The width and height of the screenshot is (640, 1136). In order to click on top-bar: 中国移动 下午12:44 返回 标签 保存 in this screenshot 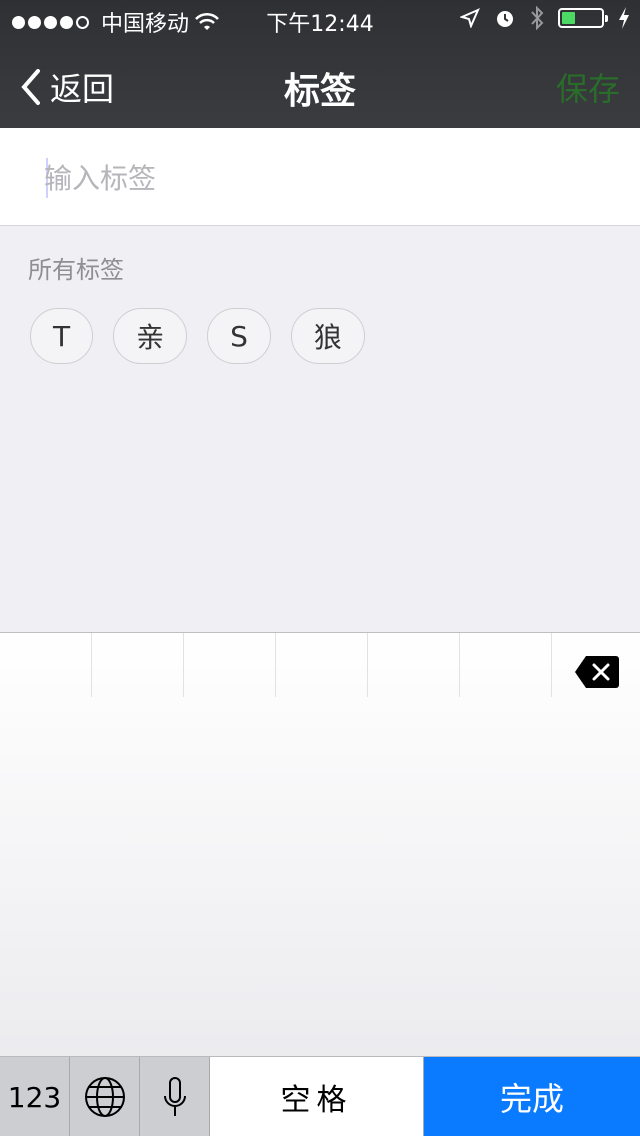, I will do `click(320, 64)`.